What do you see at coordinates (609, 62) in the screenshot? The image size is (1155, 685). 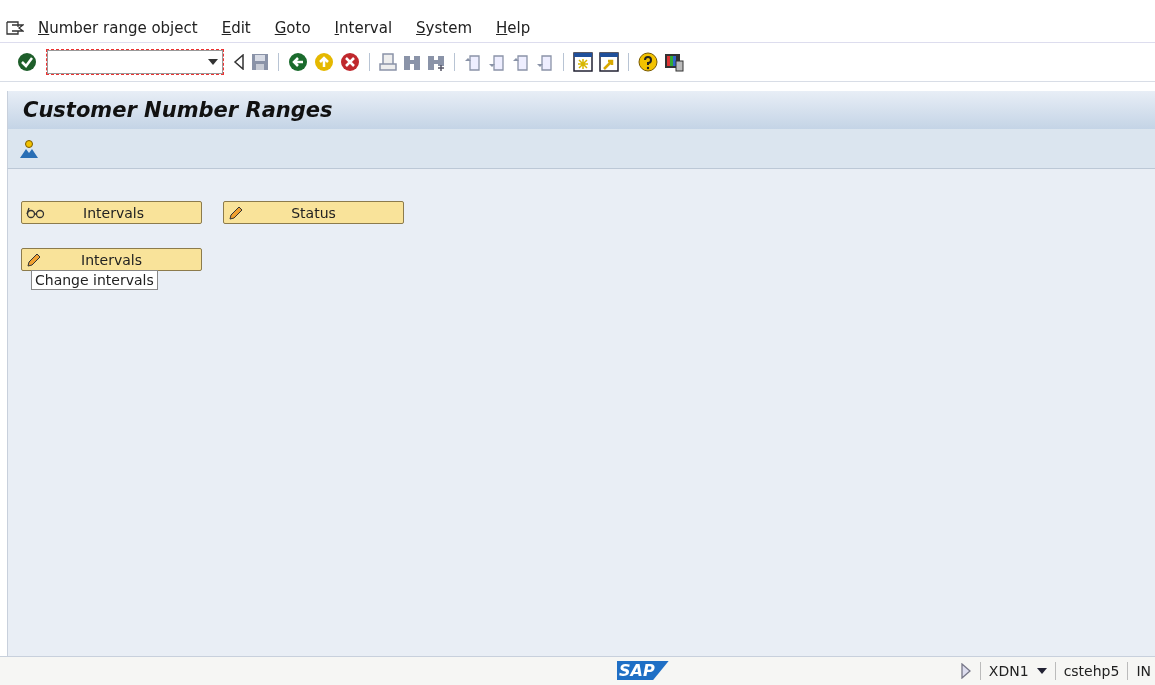 I see `shortcut-icon` at bounding box center [609, 62].